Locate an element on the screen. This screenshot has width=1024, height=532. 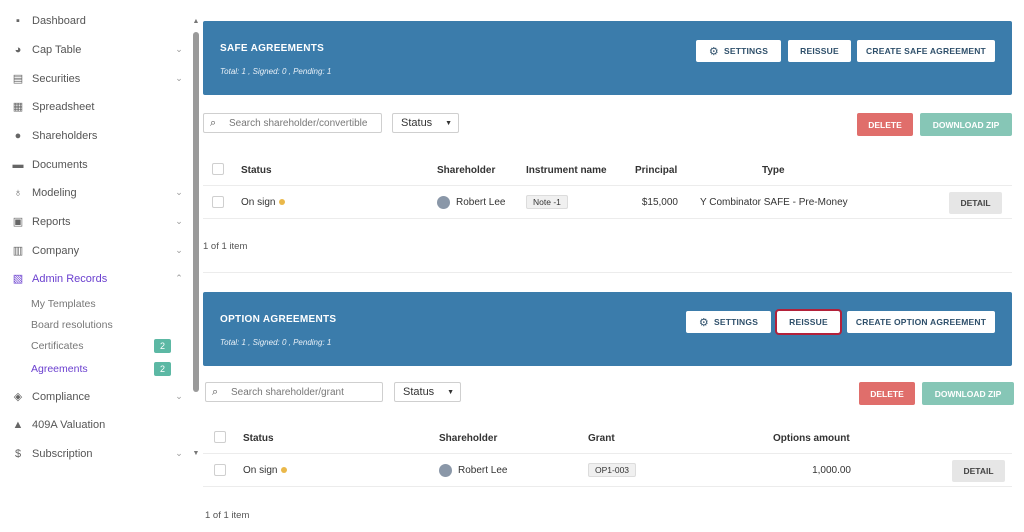
sub-board-resolutions: Board resolutions is located at coordinates (101, 325).